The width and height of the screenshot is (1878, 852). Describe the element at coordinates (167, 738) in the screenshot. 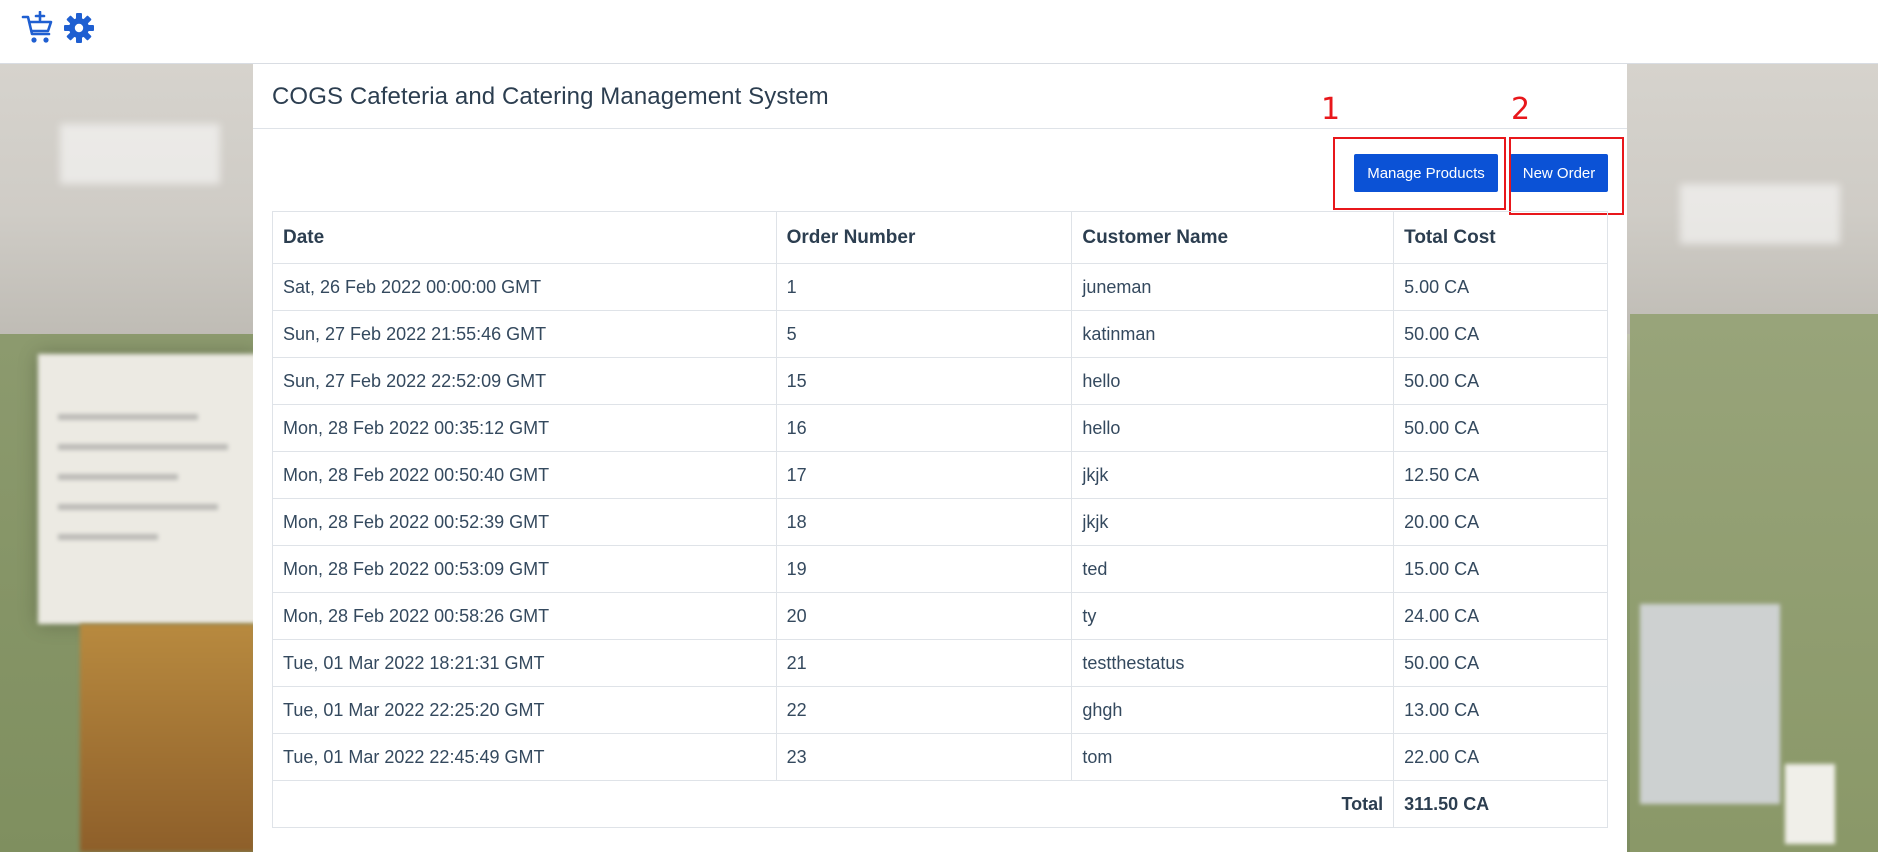

I see `service-counter` at that location.